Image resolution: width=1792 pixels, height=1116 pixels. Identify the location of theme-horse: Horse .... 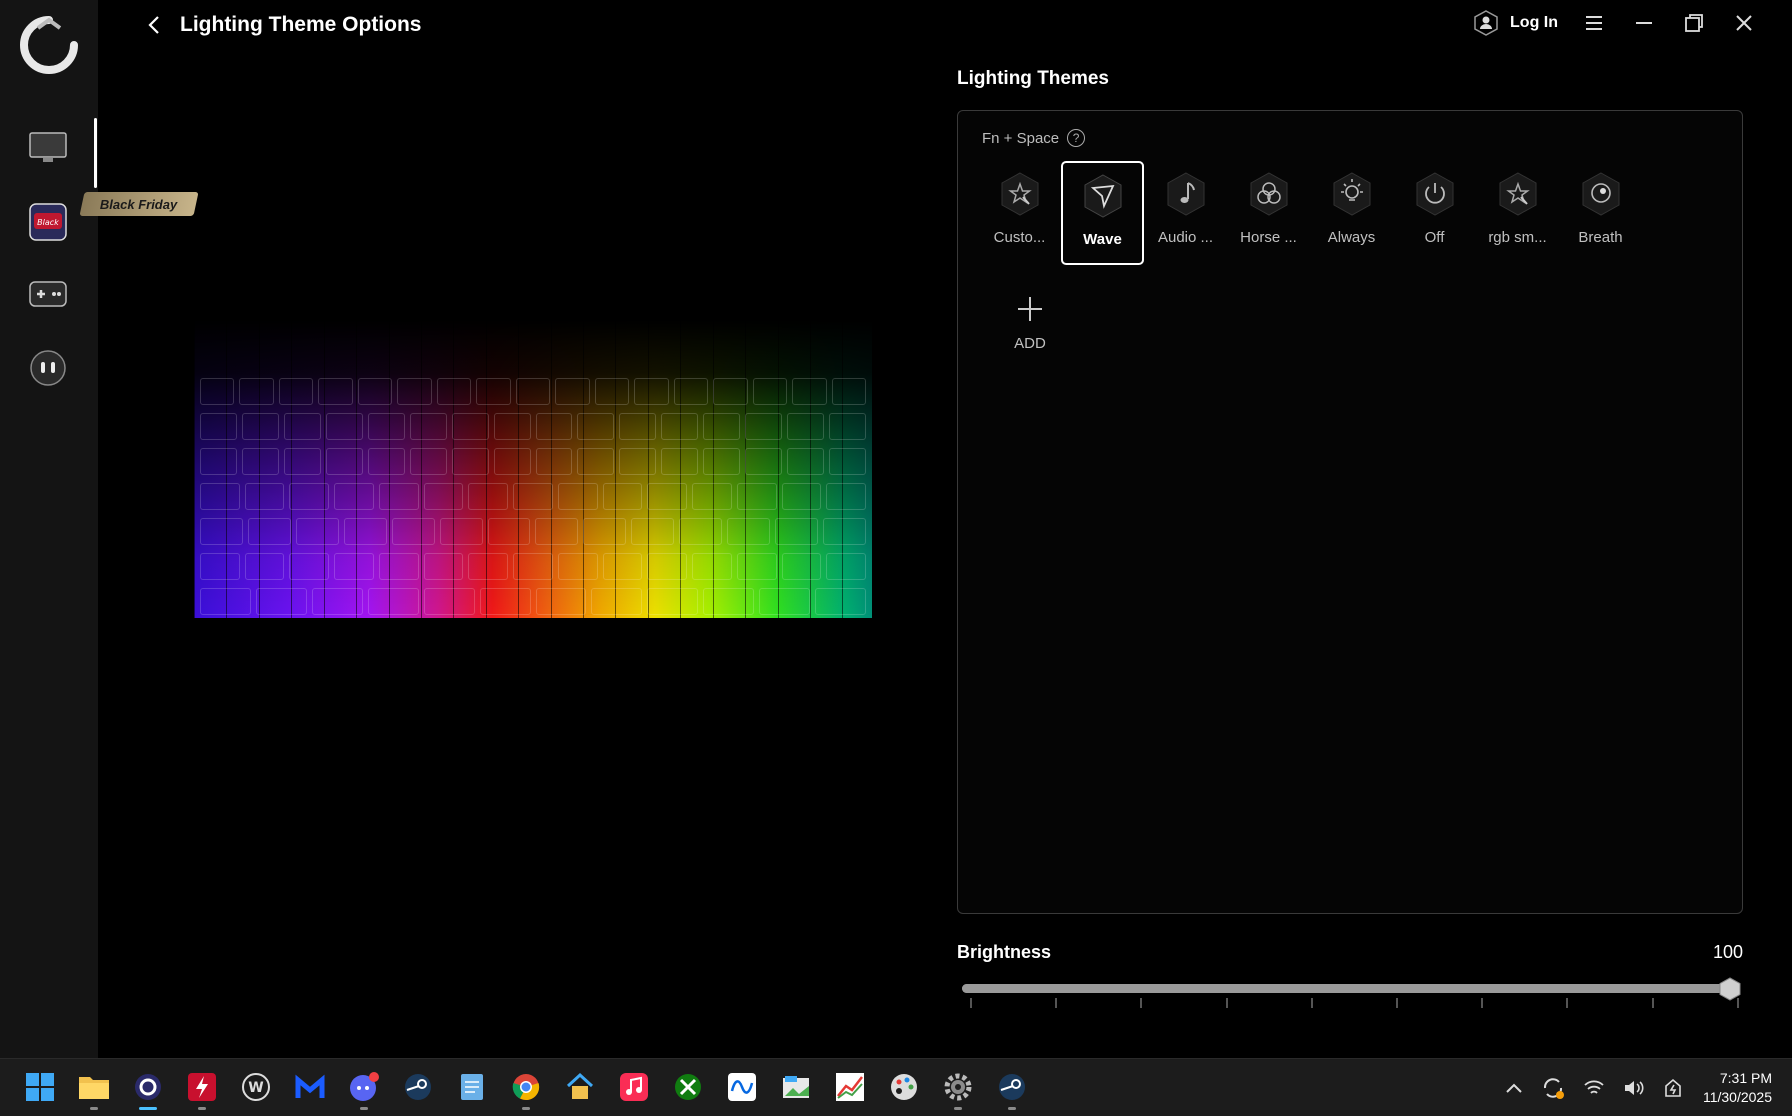
(1268, 213).